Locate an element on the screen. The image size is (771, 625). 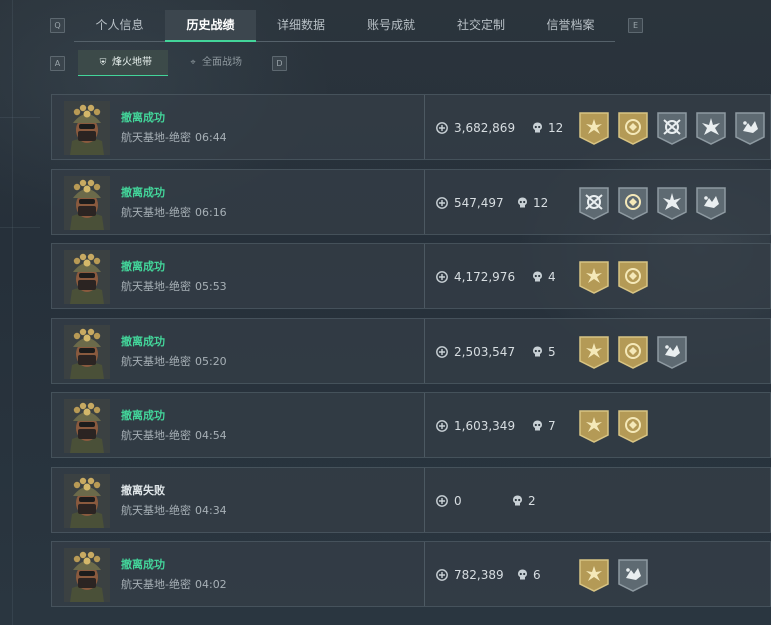
extracted-value: 782,389 is located at coordinates (479, 575).